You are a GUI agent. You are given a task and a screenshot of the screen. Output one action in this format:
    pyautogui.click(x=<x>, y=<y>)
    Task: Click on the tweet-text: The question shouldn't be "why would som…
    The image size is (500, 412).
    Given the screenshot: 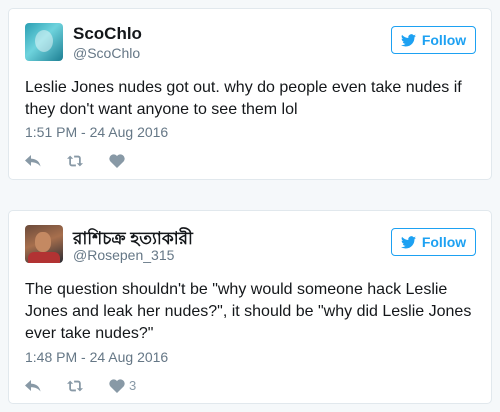 What is the action you would take?
    pyautogui.click(x=251, y=312)
    